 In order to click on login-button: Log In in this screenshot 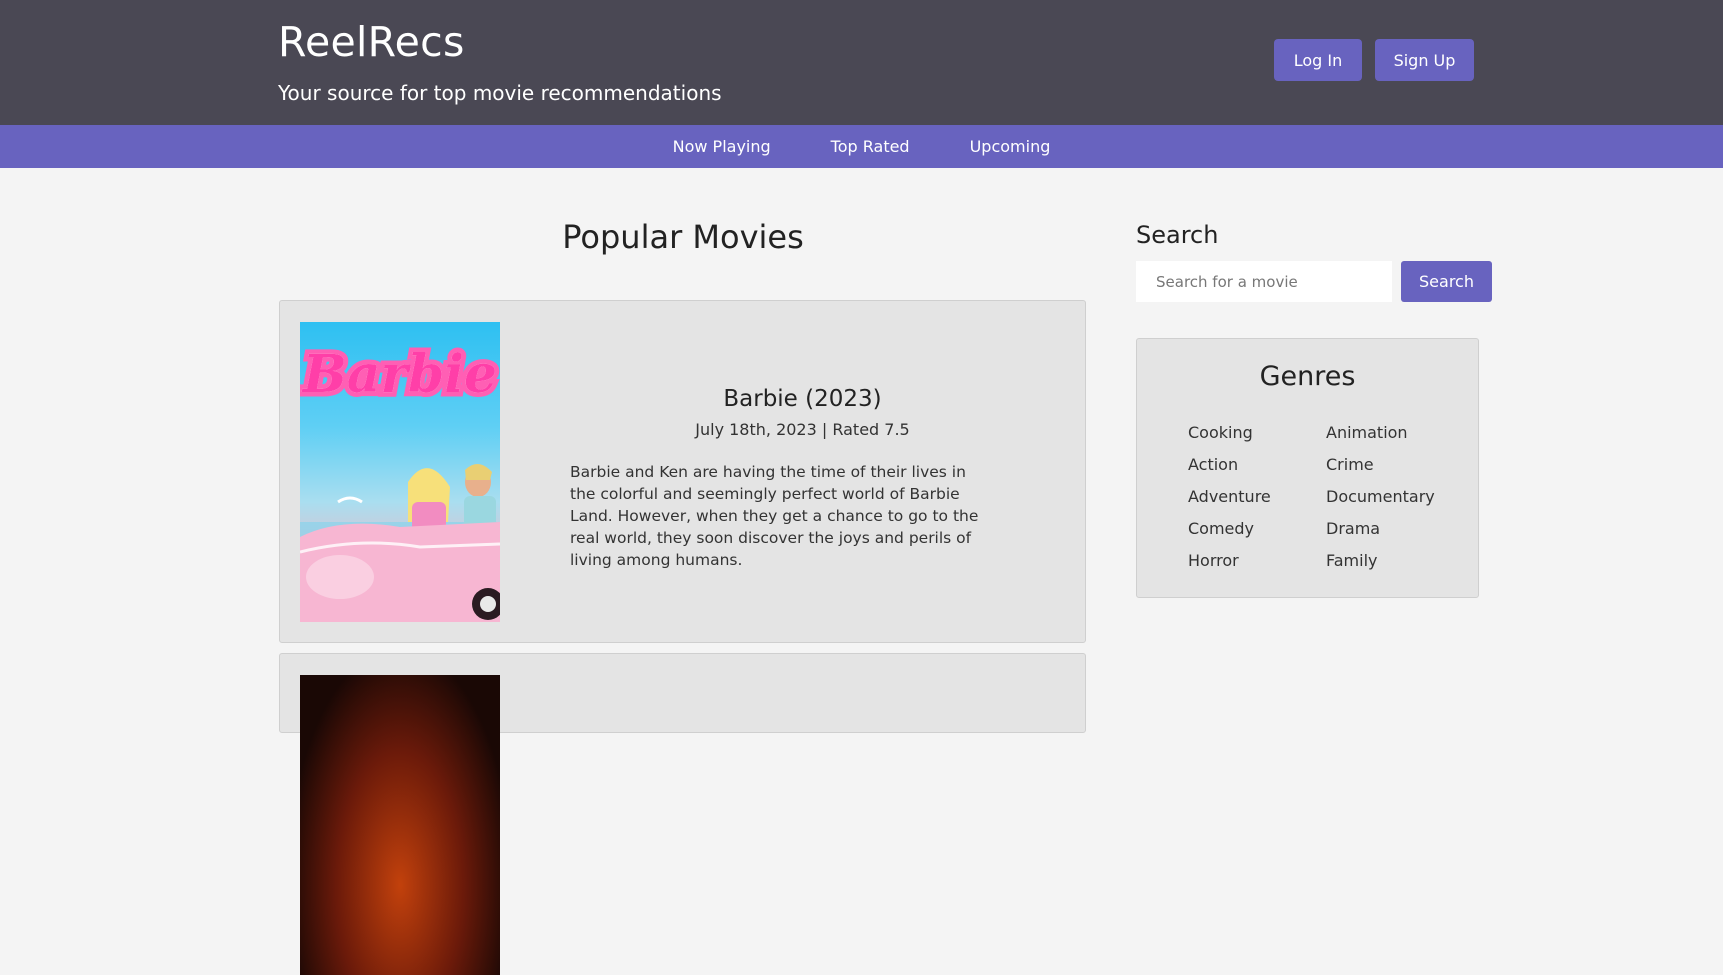, I will do `click(1318, 60)`.